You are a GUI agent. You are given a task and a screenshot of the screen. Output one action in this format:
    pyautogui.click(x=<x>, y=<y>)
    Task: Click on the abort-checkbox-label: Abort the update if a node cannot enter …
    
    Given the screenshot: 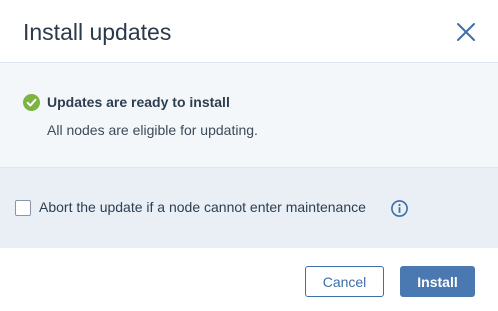 What is the action you would take?
    pyautogui.click(x=202, y=207)
    